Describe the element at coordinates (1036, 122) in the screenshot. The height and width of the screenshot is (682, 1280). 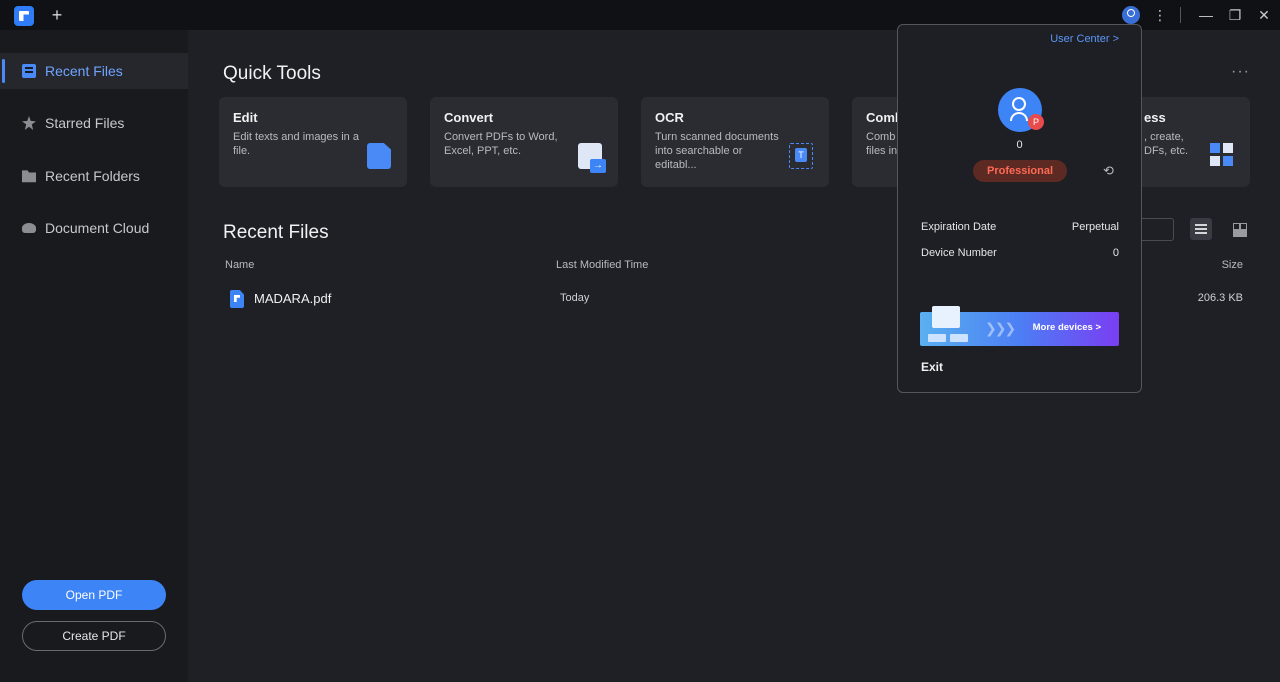
I see `professional-badge-icon: P` at that location.